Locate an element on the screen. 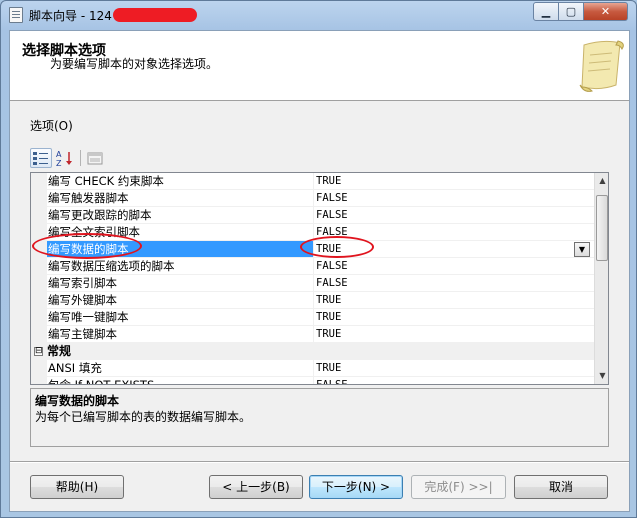  property-name: 编写 CHECK 约束脚本 is located at coordinates (180, 181).